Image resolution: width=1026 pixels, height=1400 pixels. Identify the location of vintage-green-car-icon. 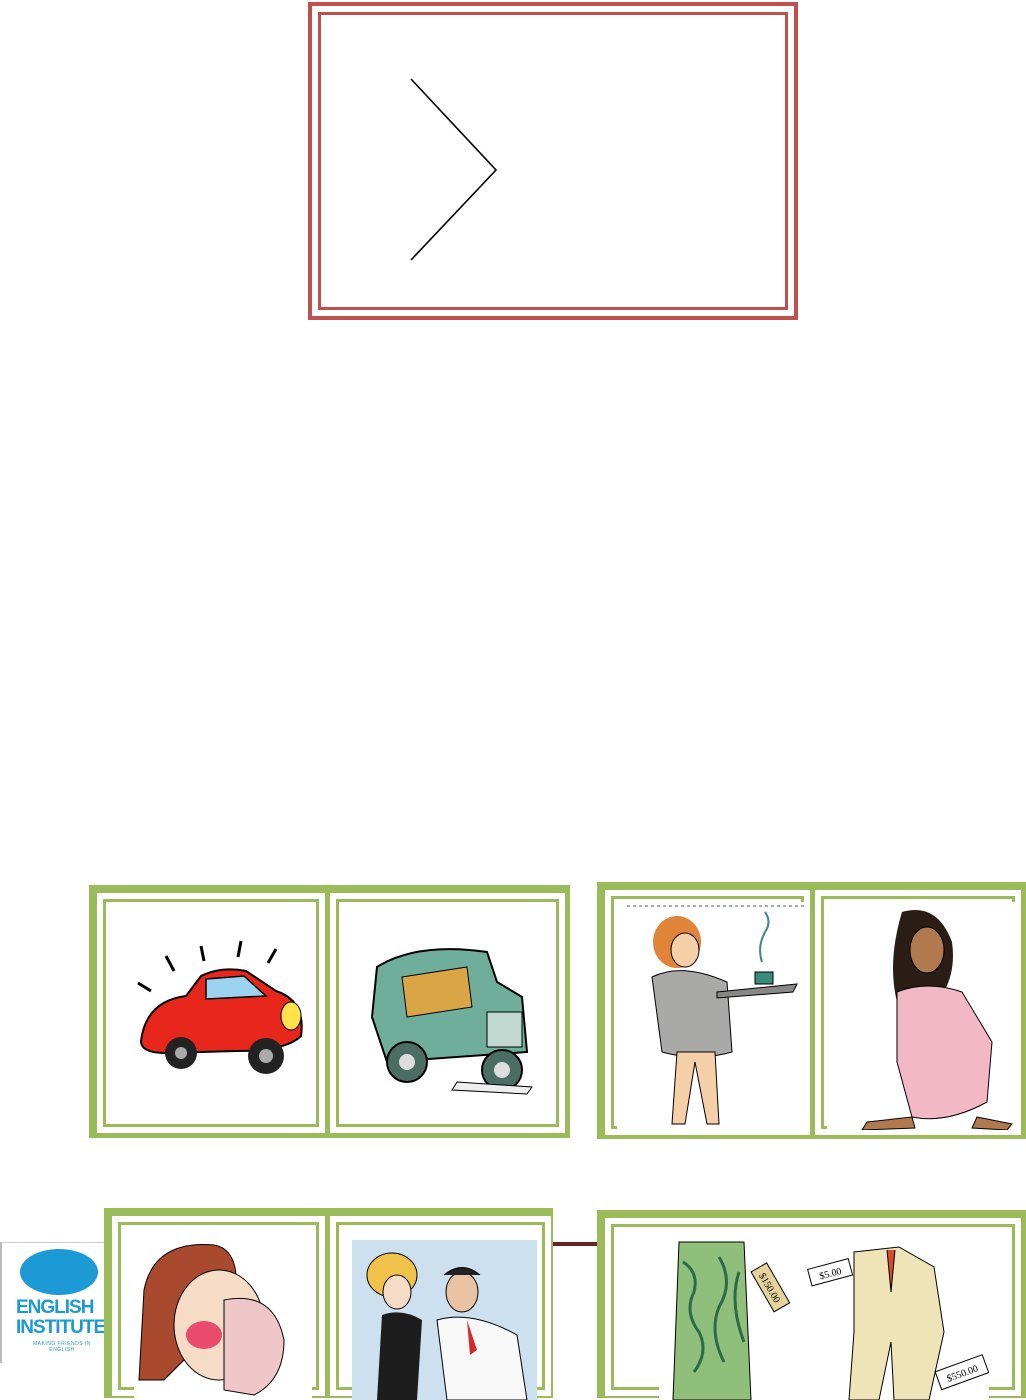
(447, 1009).